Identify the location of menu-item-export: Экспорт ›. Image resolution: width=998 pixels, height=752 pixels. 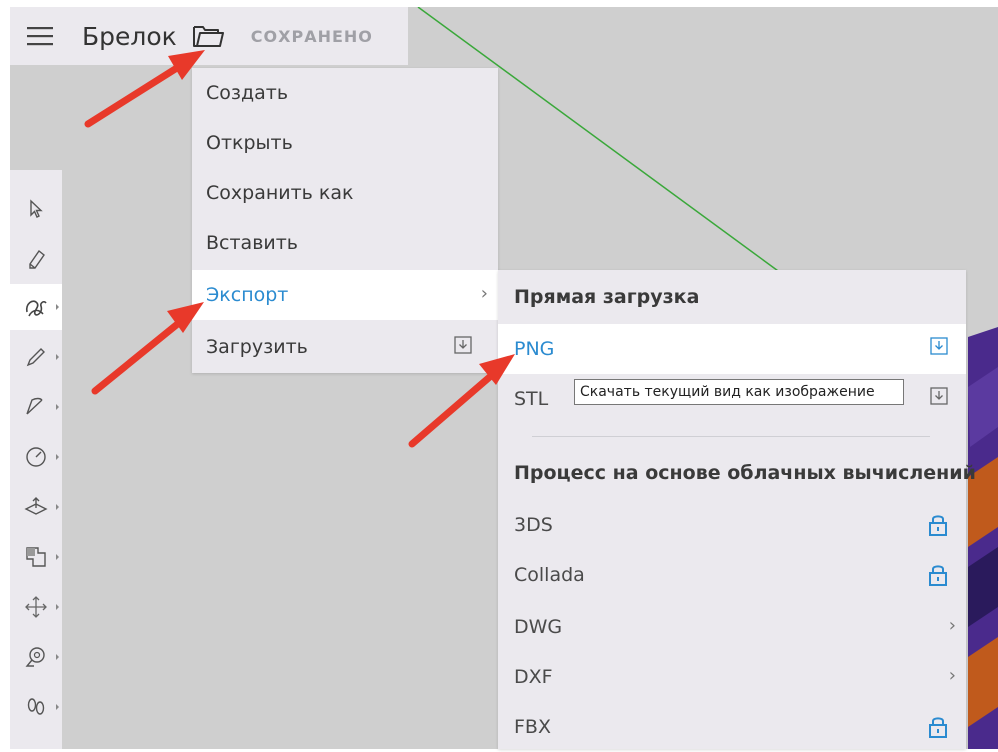
(345, 295).